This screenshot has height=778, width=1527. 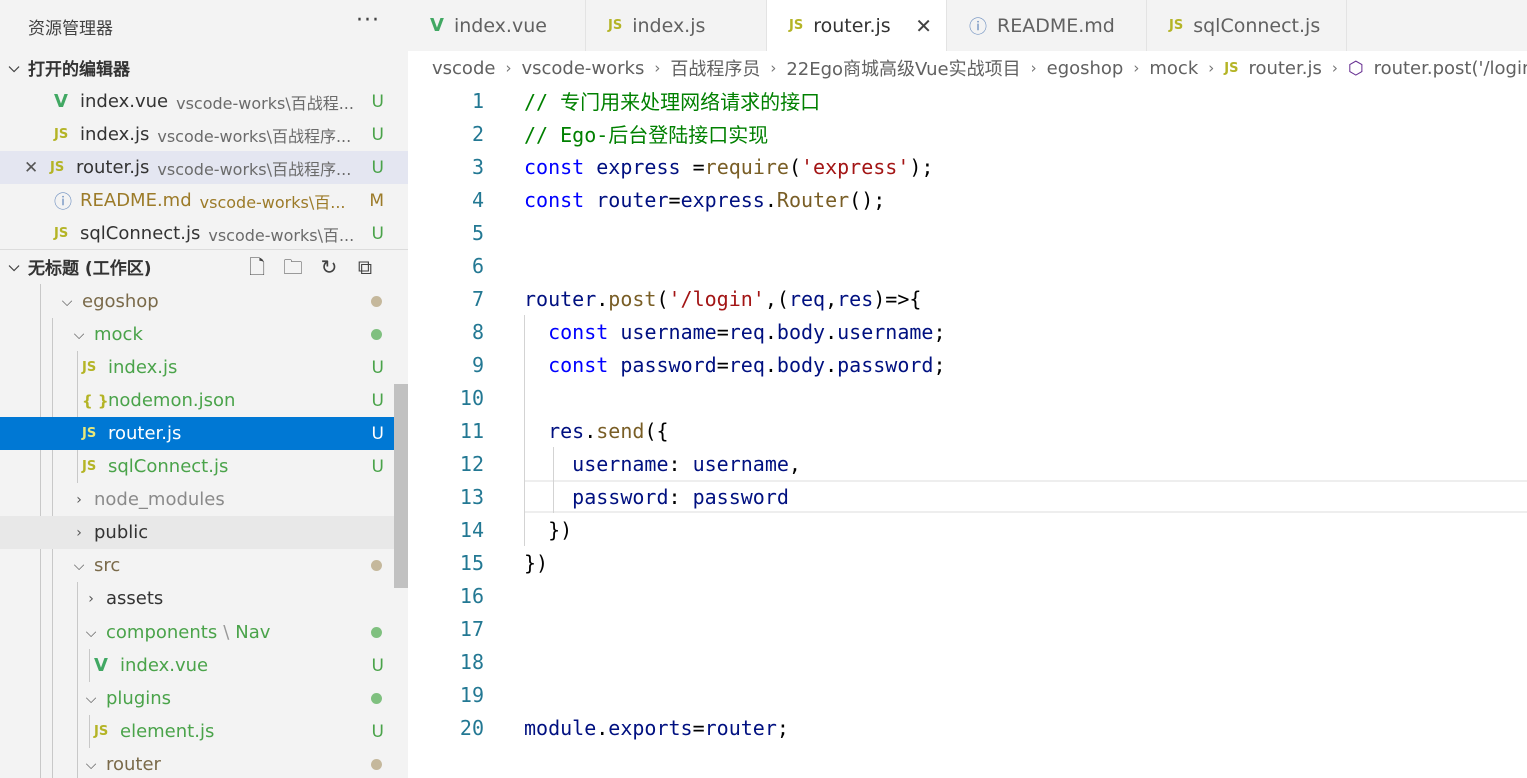 What do you see at coordinates (1284, 68) in the screenshot?
I see `breadcrumb-item: router.js` at bounding box center [1284, 68].